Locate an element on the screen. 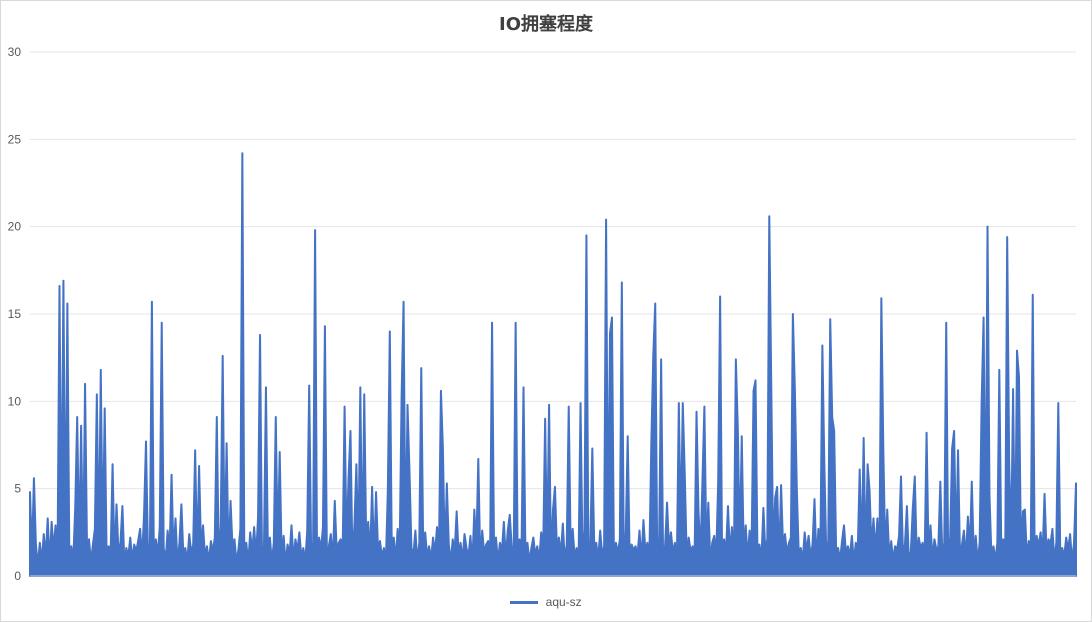  y-axis-tick-labels: 0 5 10 15 20 25 30 is located at coordinates (15, 314).